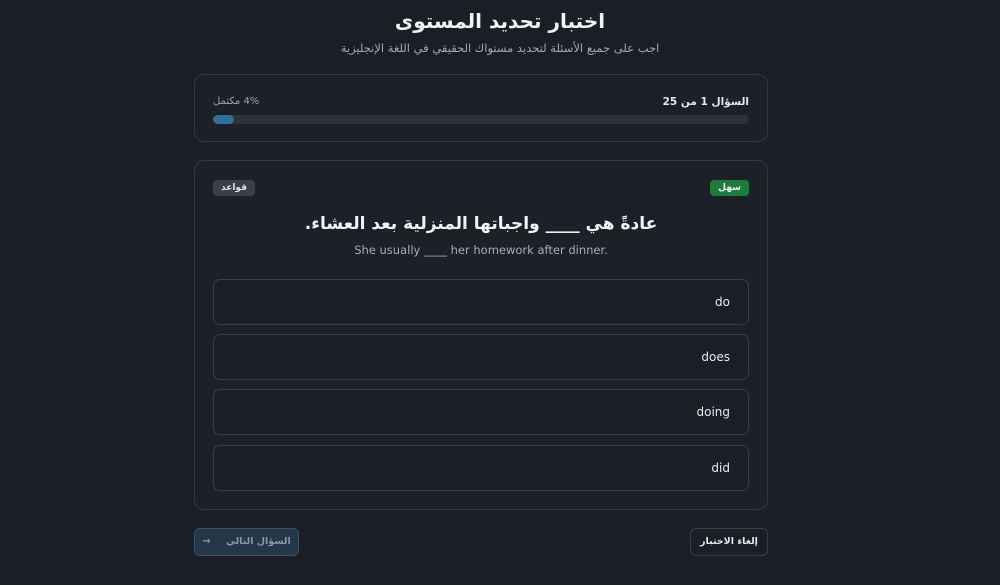  Describe the element at coordinates (224, 119) in the screenshot. I see `progress-bar-fill` at that location.